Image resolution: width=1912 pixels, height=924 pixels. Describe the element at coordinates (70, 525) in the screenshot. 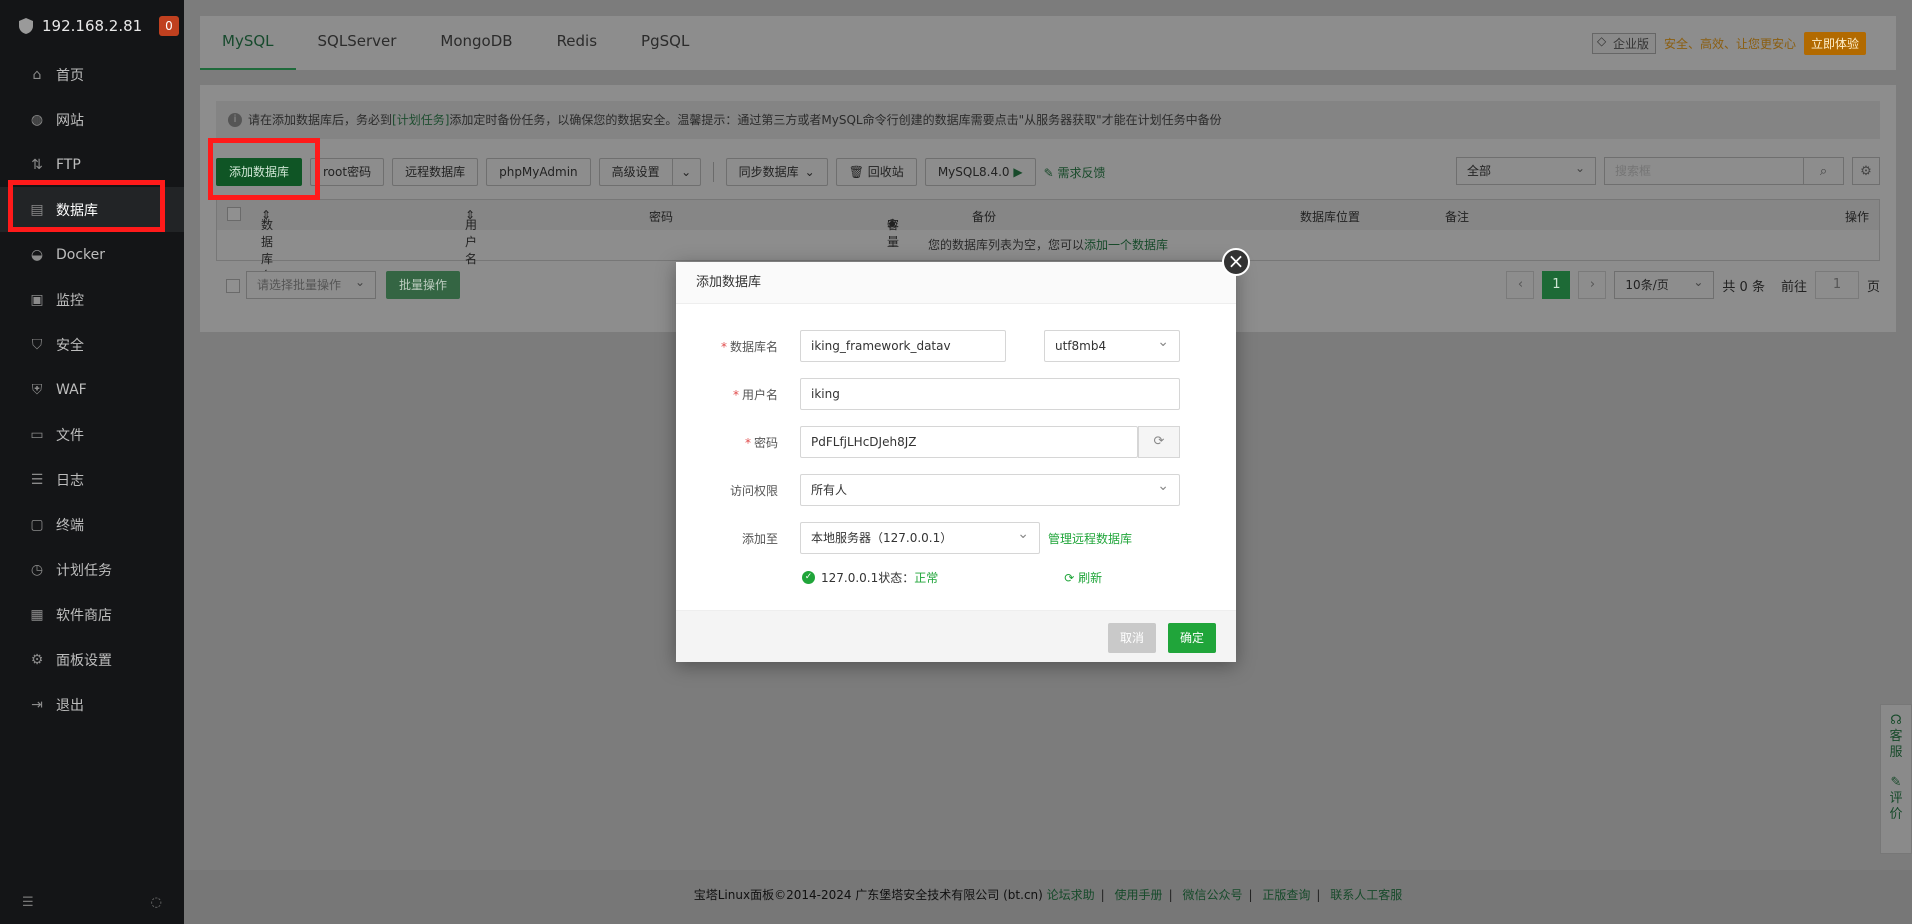

I see `sidebar-item-label: 终端` at that location.